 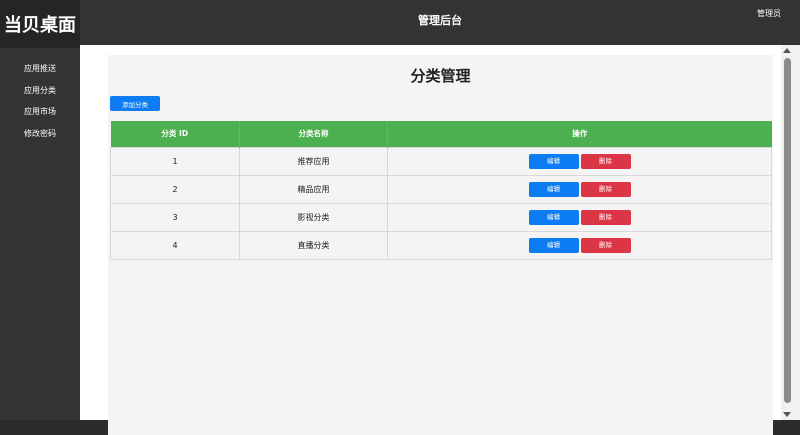 What do you see at coordinates (313, 161) in the screenshot?
I see `cell-name: 推荐应用` at bounding box center [313, 161].